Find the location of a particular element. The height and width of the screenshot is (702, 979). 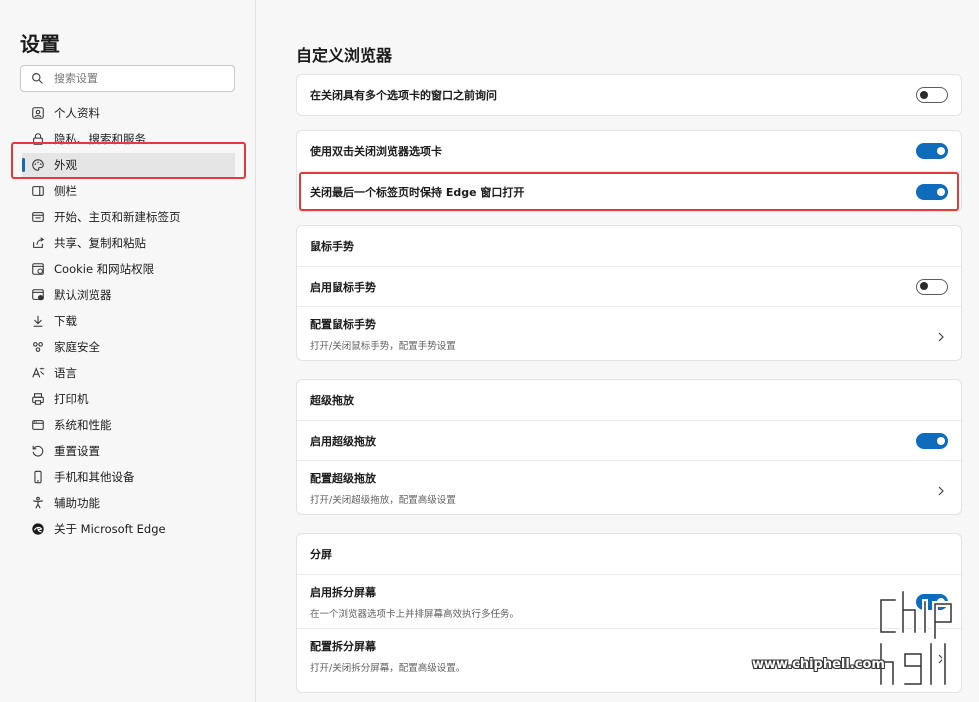

profile-icon is located at coordinates (38, 113).